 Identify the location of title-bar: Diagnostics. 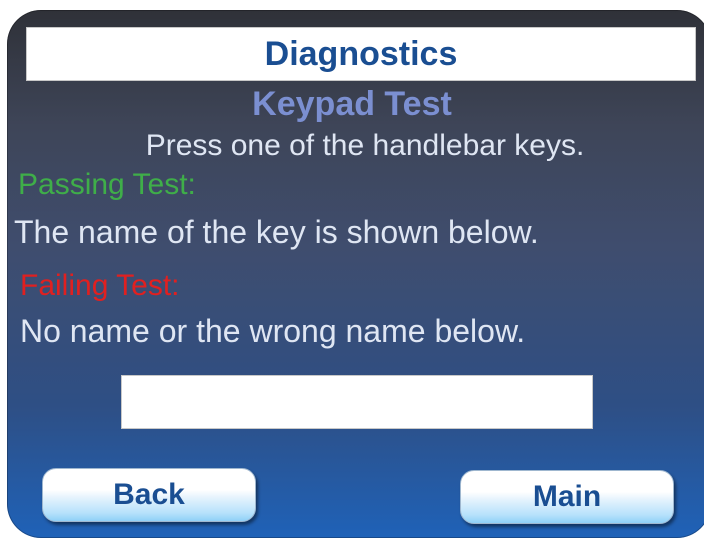
(361, 54).